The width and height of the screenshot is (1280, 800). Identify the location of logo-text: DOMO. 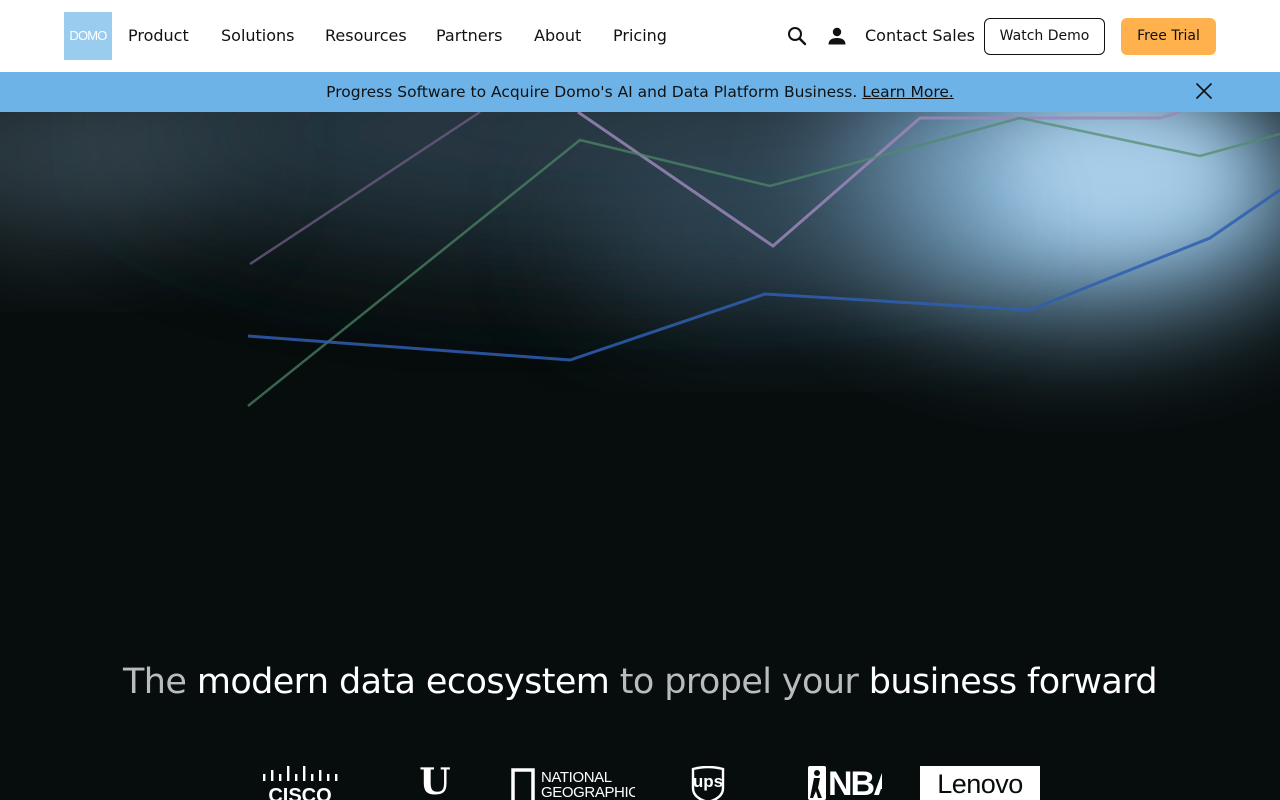
(88, 35).